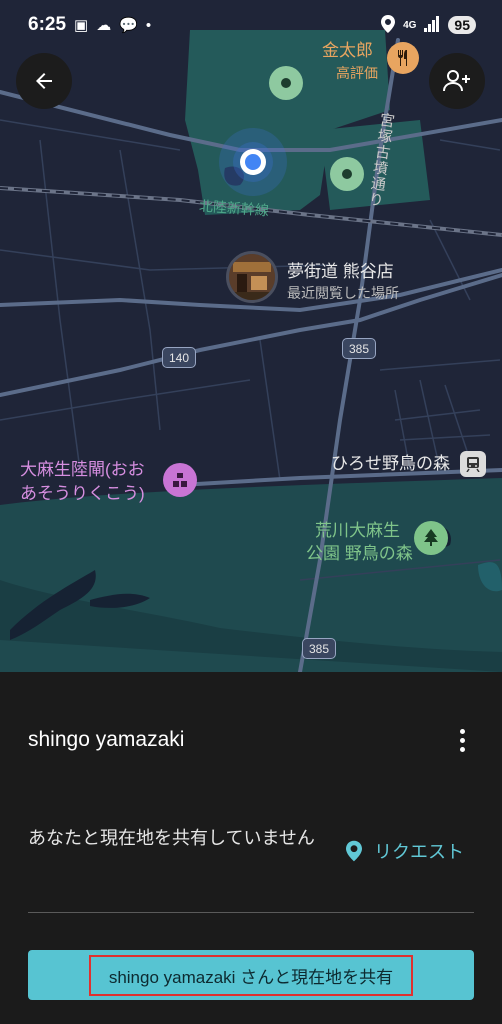 The width and height of the screenshot is (502, 1024). Describe the element at coordinates (128, 25) in the screenshot. I see `line-app-icon: 💬` at that location.